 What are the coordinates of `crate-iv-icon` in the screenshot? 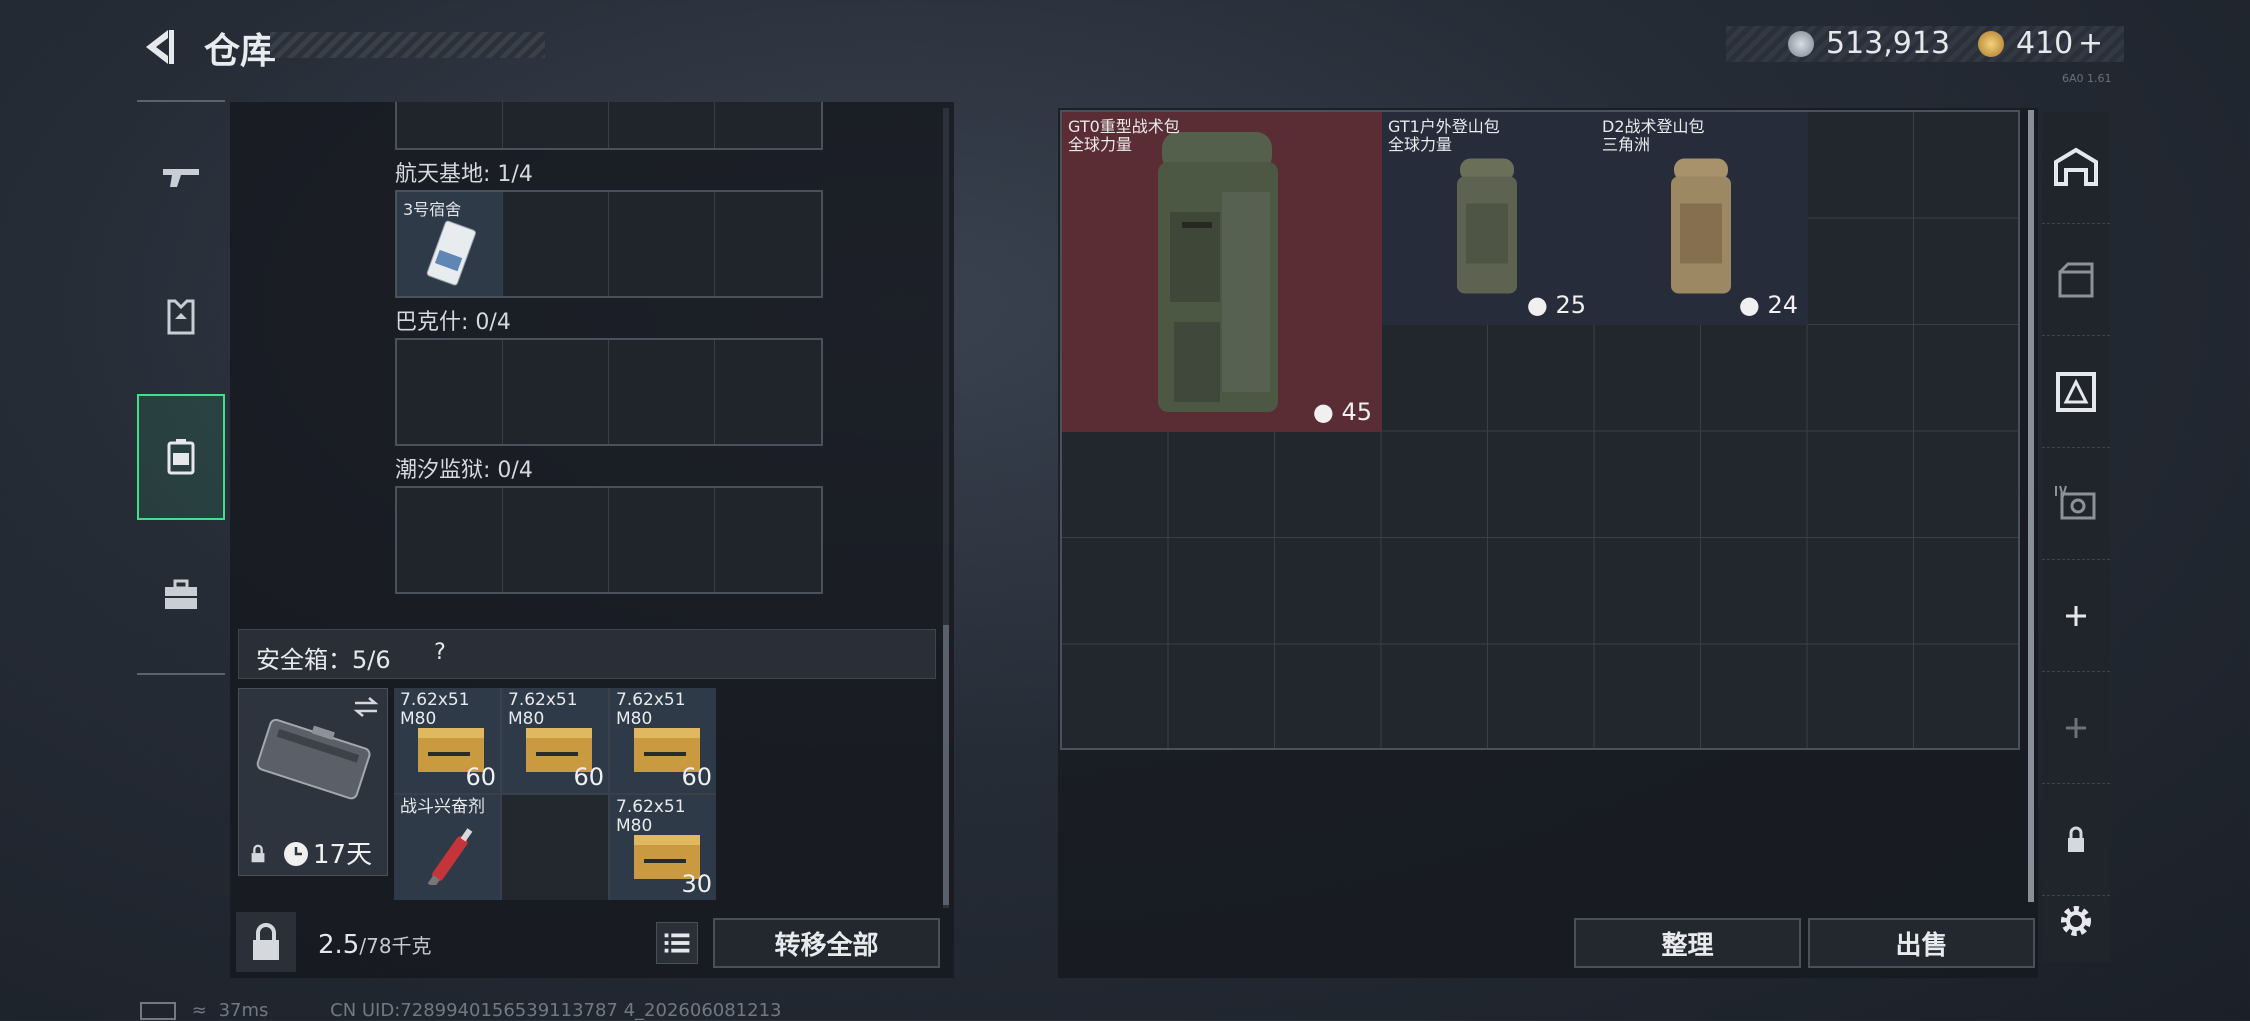 It's located at (2075, 502).